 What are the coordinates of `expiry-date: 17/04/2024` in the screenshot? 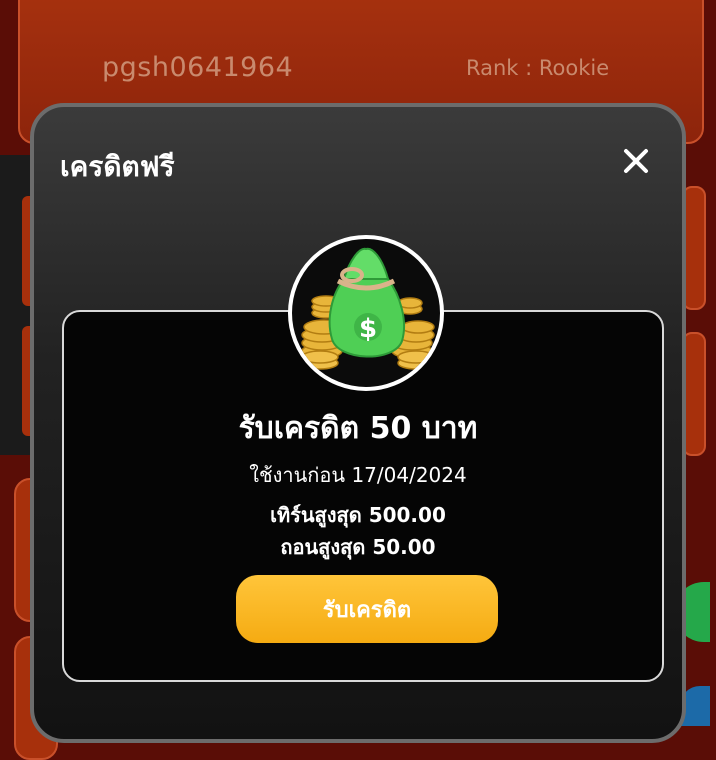 It's located at (409, 475).